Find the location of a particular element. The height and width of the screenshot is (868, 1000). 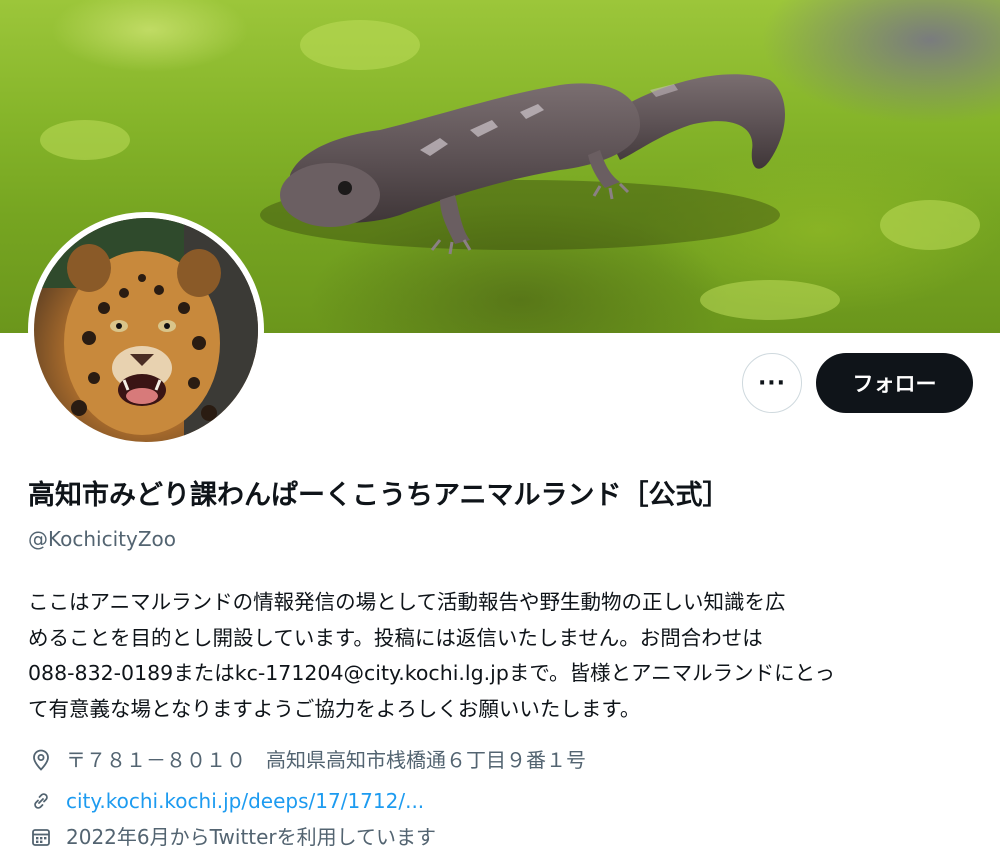

location-pin-icon is located at coordinates (41, 760).